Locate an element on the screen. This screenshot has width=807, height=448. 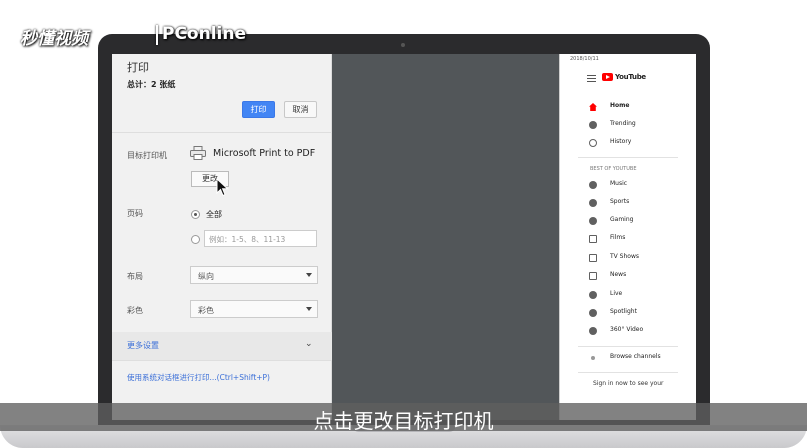
yt-item-label: Home is located at coordinates (620, 105).